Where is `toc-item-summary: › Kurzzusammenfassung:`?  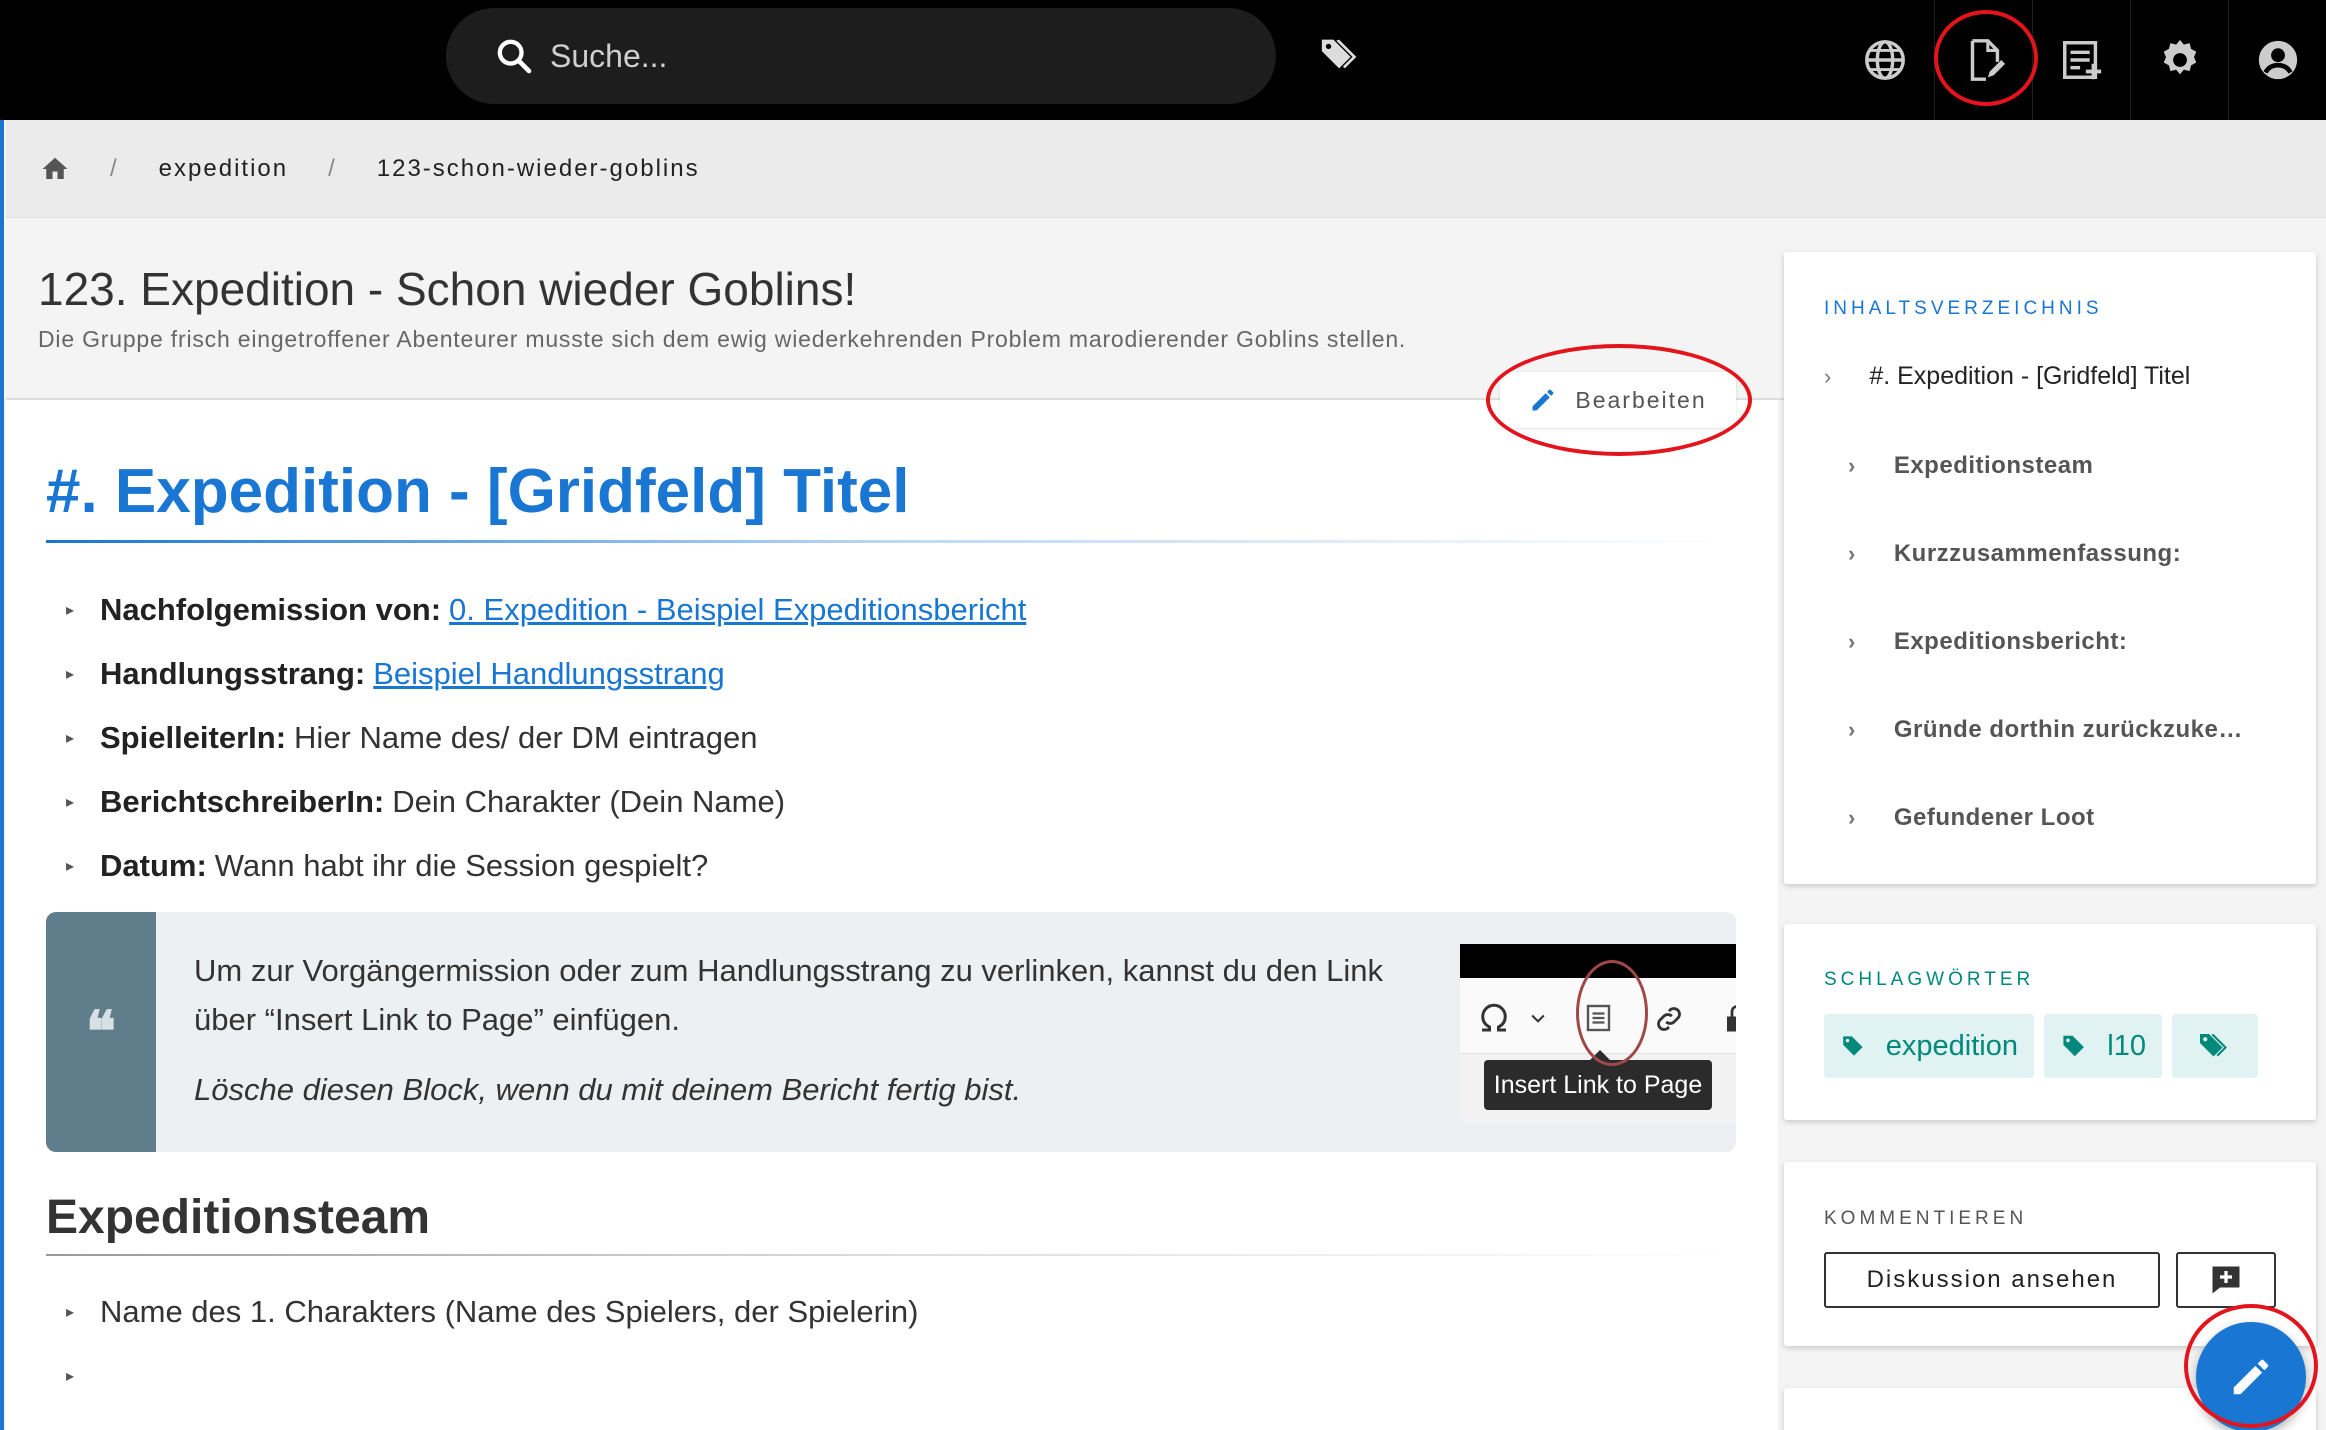
toc-item-summary: › Kurzzusammenfassung: is located at coordinates (2014, 554).